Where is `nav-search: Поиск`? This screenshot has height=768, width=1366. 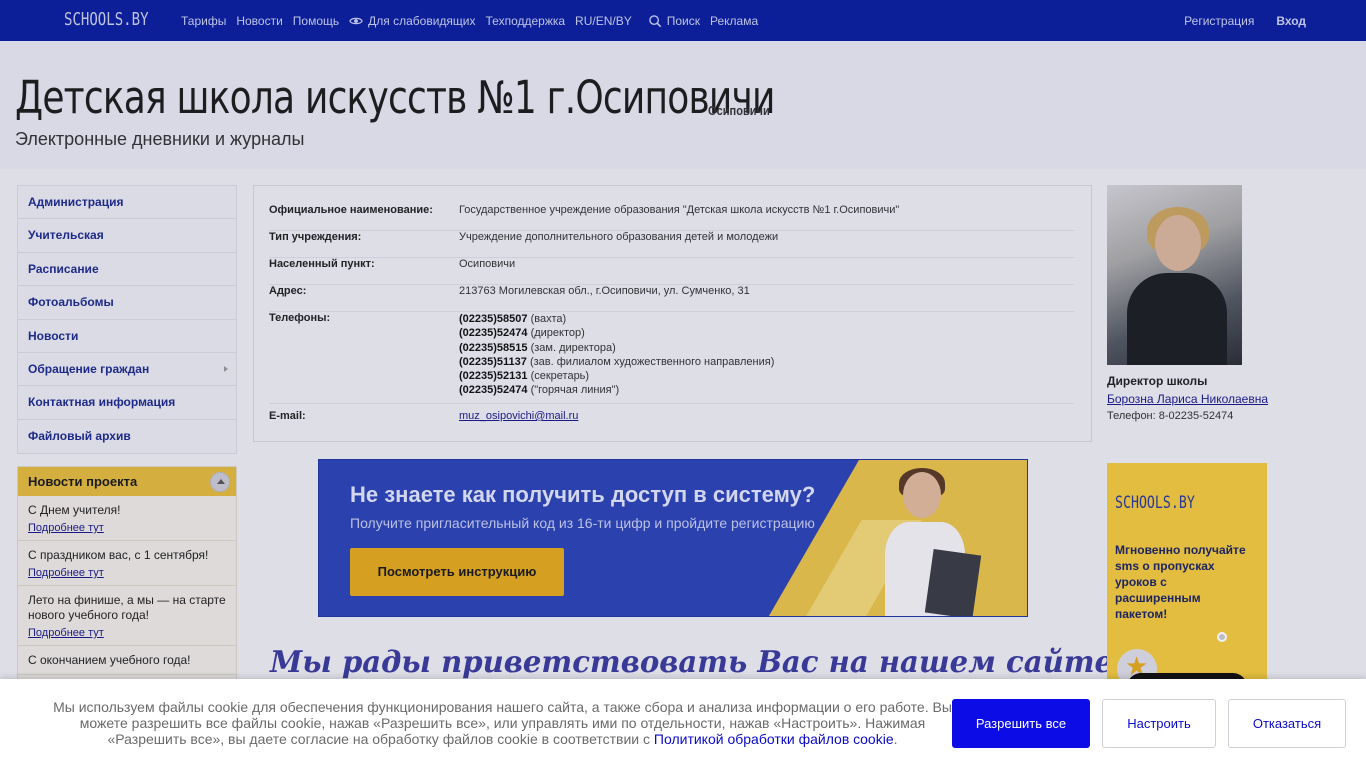
nav-search: Поиск is located at coordinates (674, 21).